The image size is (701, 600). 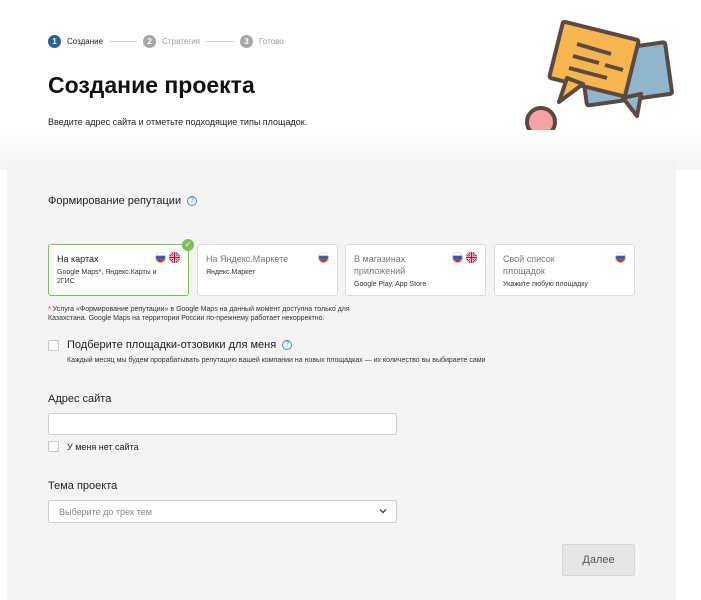 What do you see at coordinates (103, 447) in the screenshot?
I see `no-site-label: У меня нет сайта` at bounding box center [103, 447].